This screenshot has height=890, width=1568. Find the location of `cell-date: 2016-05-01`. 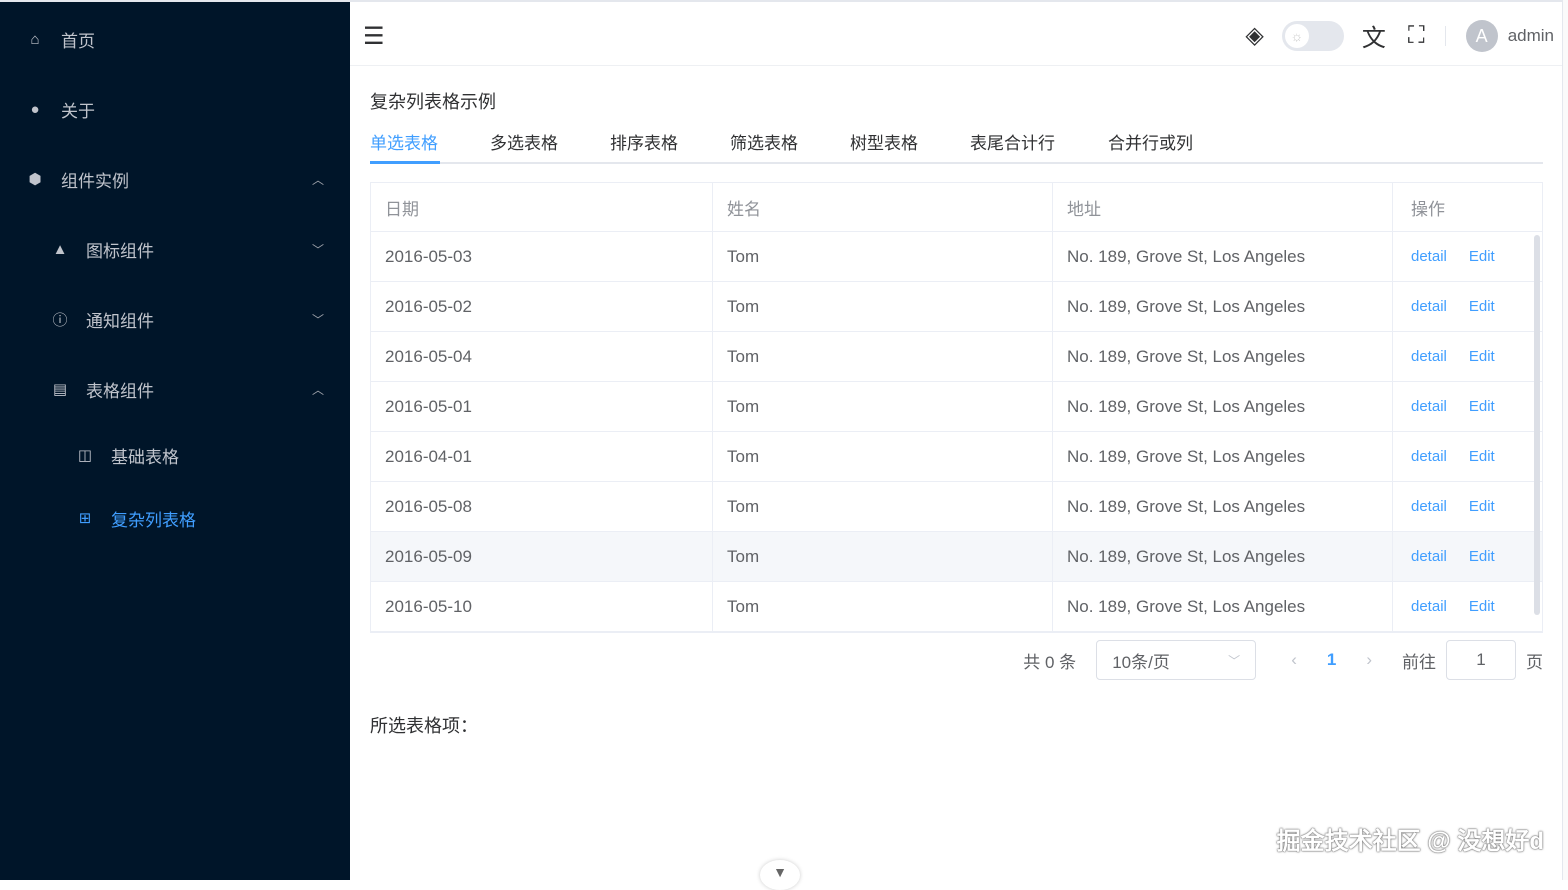

cell-date: 2016-05-01 is located at coordinates (542, 406).